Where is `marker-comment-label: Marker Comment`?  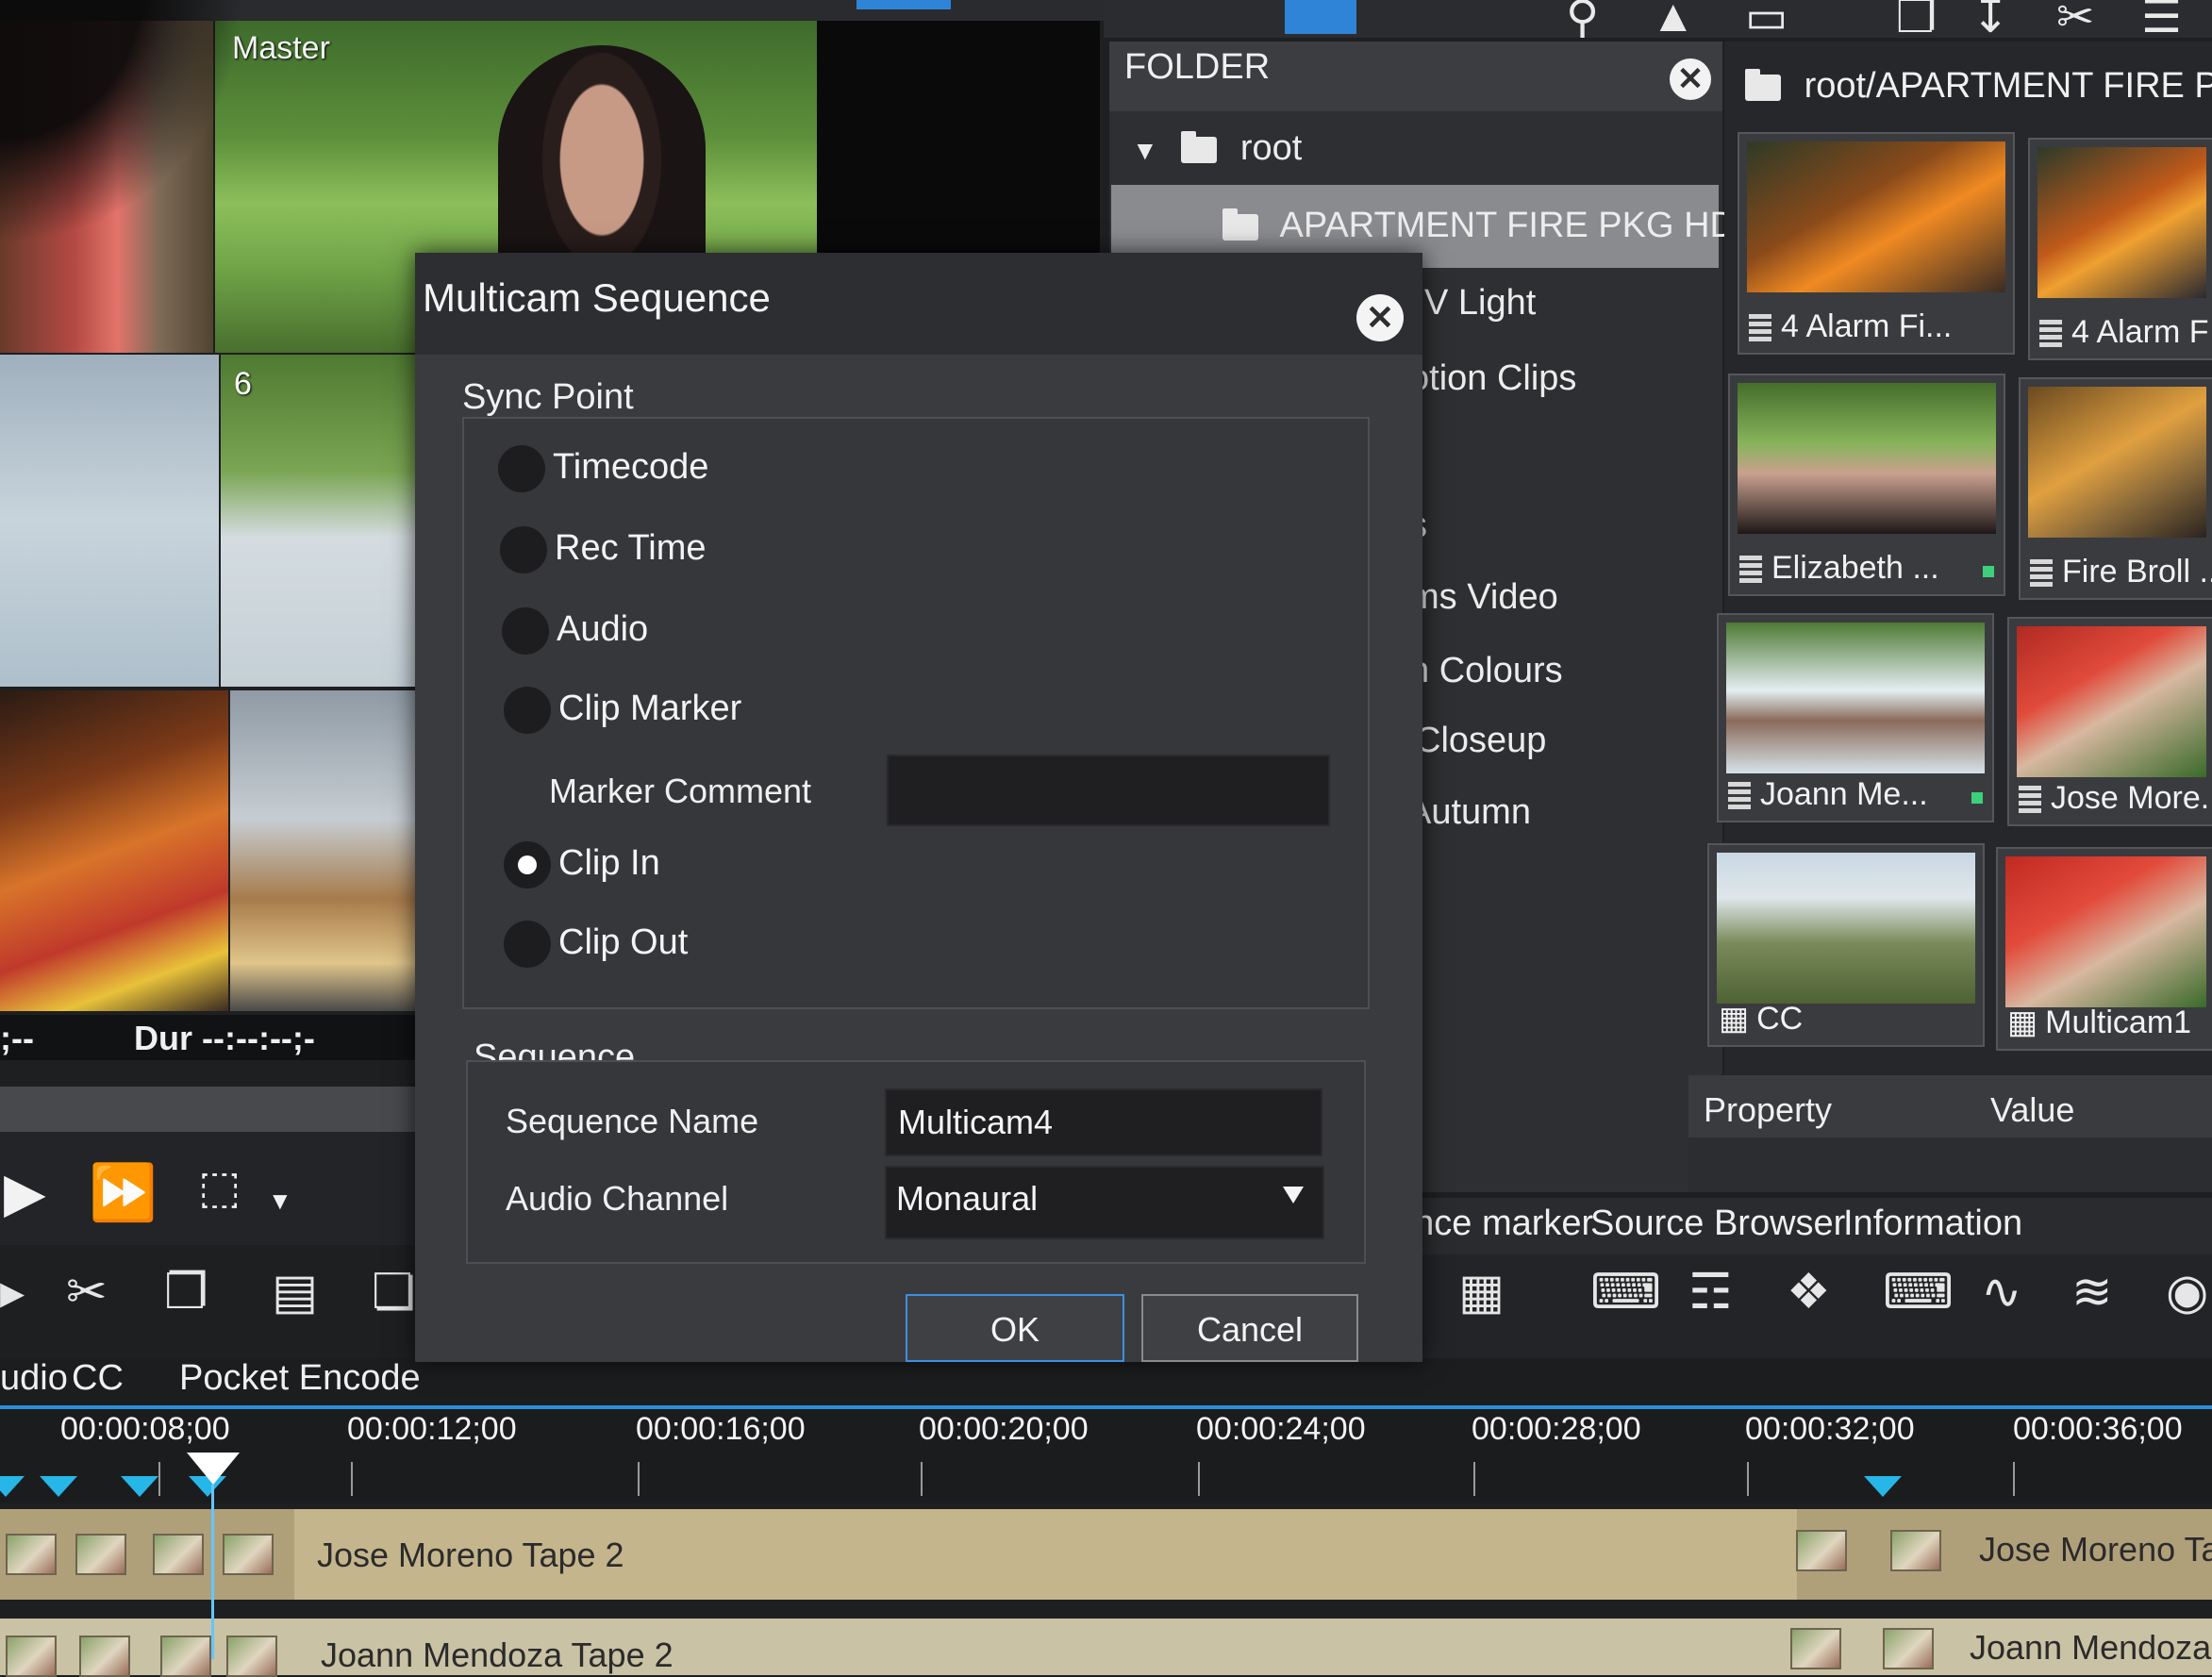
marker-comment-label: Marker Comment is located at coordinates (680, 791).